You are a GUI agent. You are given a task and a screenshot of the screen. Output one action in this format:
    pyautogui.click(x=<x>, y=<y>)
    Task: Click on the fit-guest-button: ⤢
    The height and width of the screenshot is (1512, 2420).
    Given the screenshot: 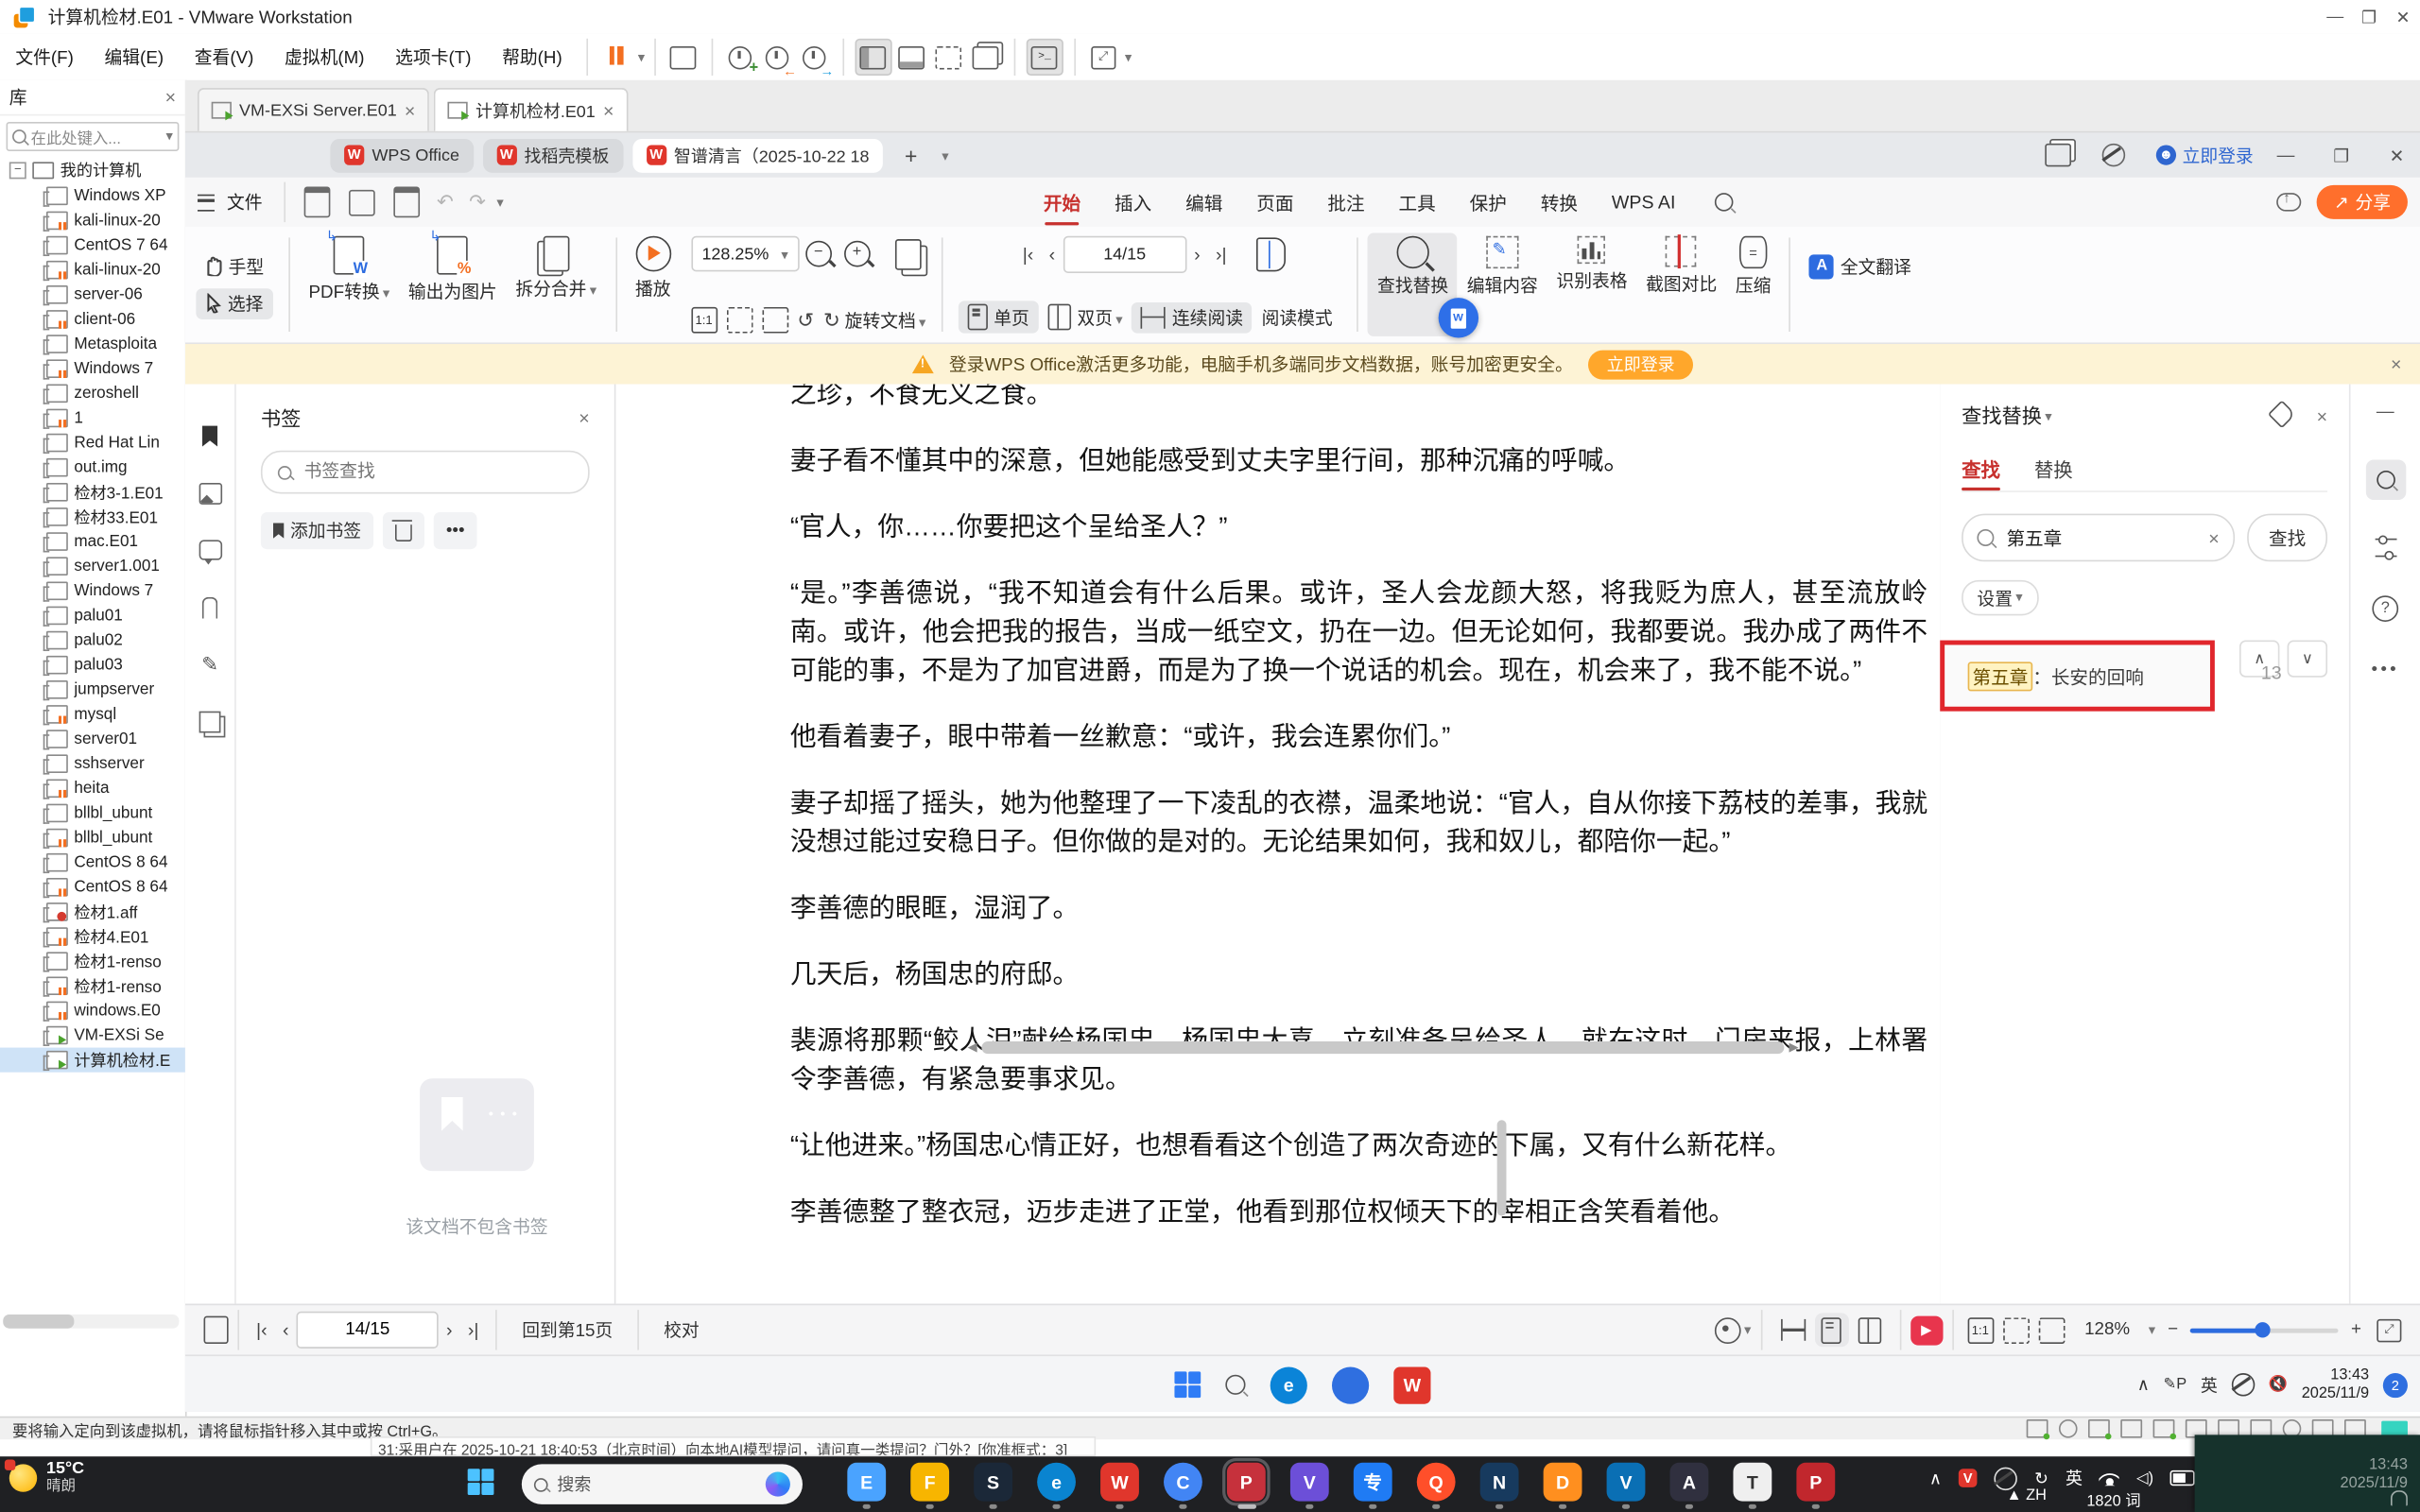 What is the action you would take?
    pyautogui.click(x=1103, y=57)
    